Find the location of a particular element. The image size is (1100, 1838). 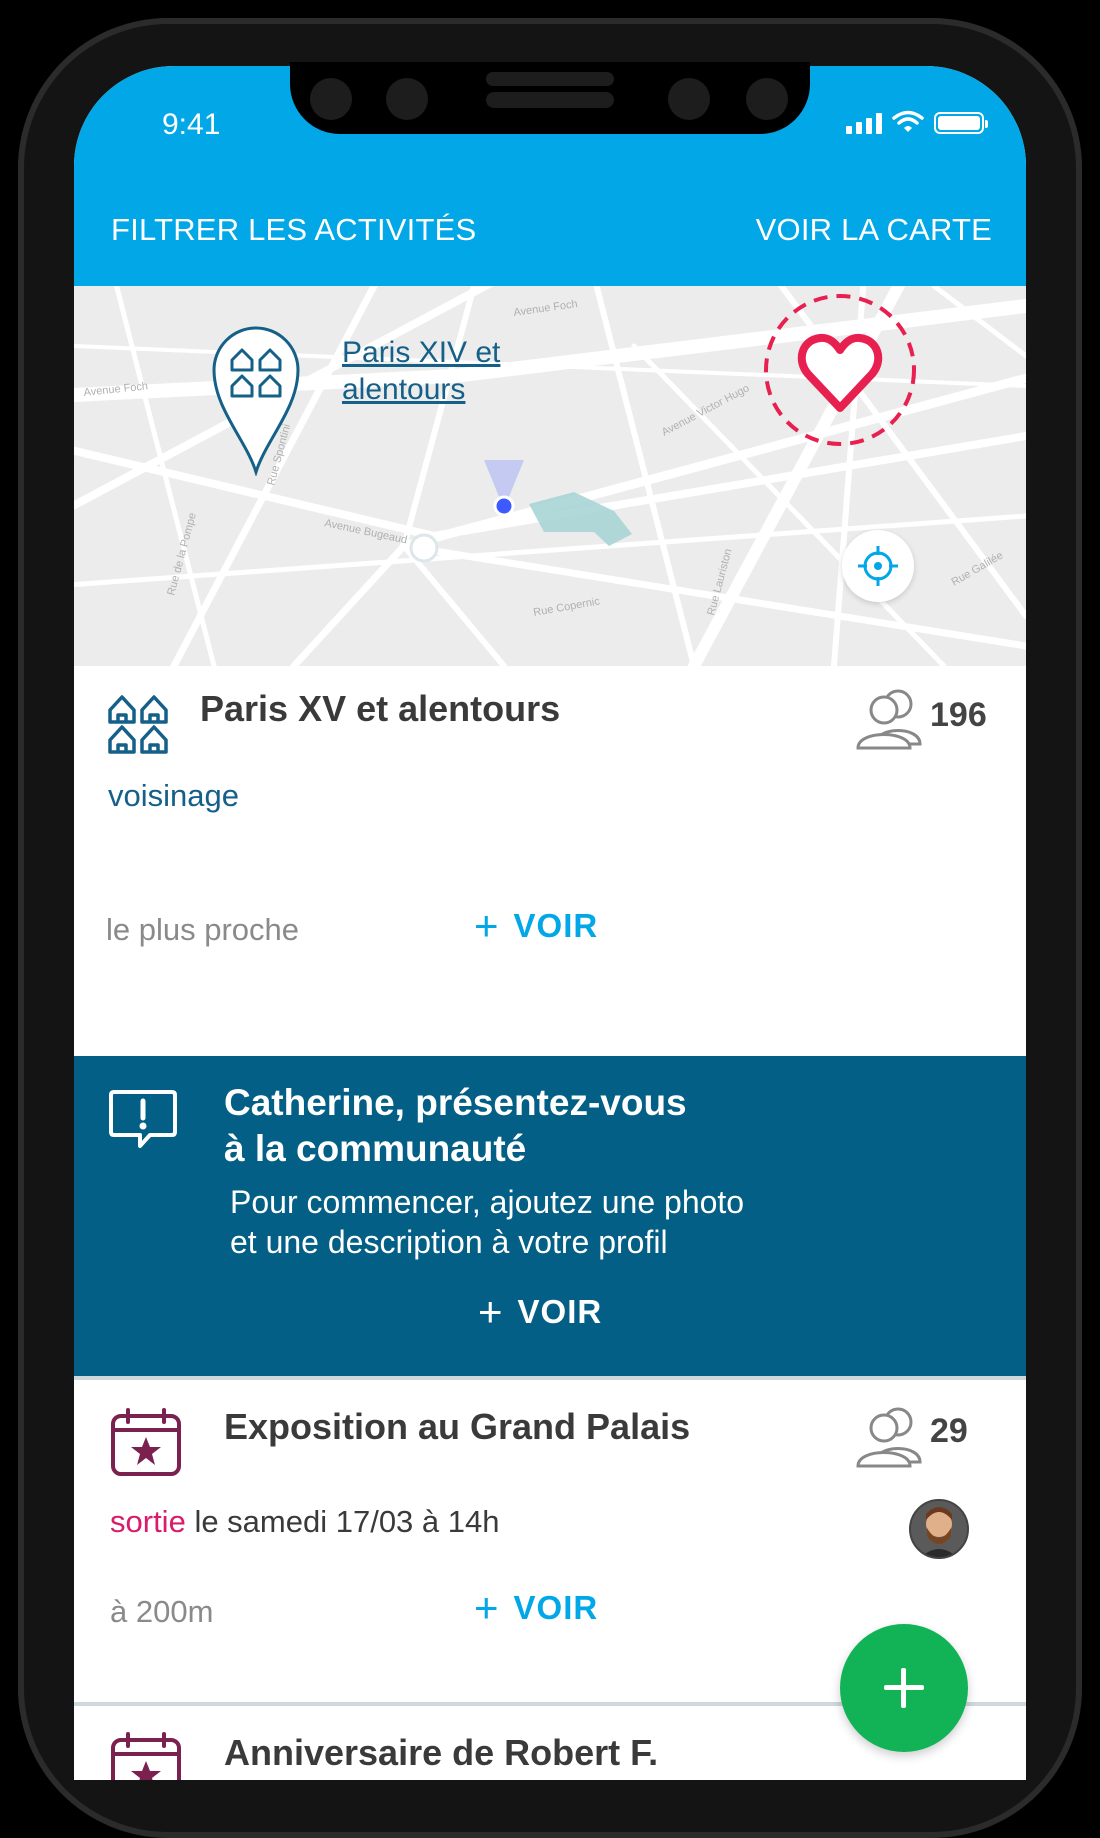

avatar is located at coordinates (939, 1529).